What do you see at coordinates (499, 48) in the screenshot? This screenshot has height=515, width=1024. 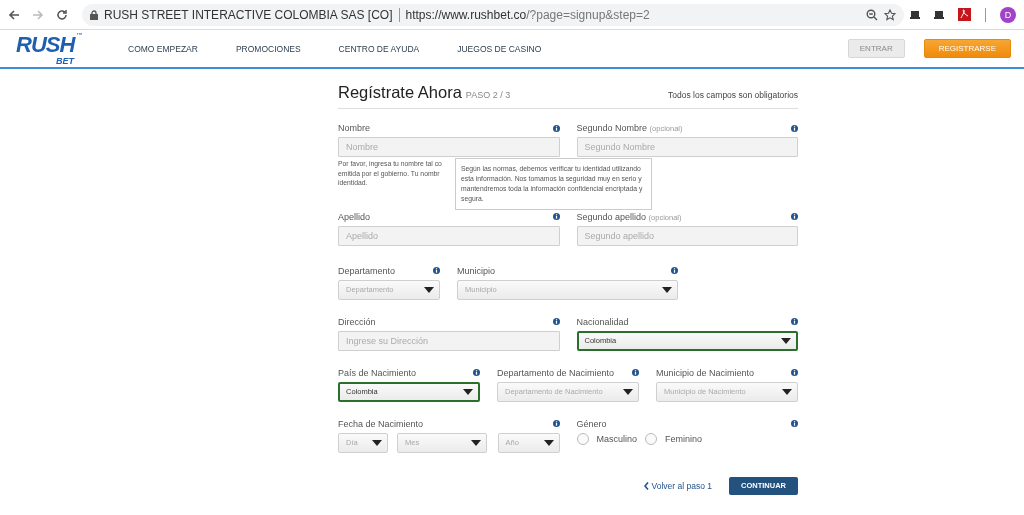 I see `nav-link: JUEGOS DE CASINO` at bounding box center [499, 48].